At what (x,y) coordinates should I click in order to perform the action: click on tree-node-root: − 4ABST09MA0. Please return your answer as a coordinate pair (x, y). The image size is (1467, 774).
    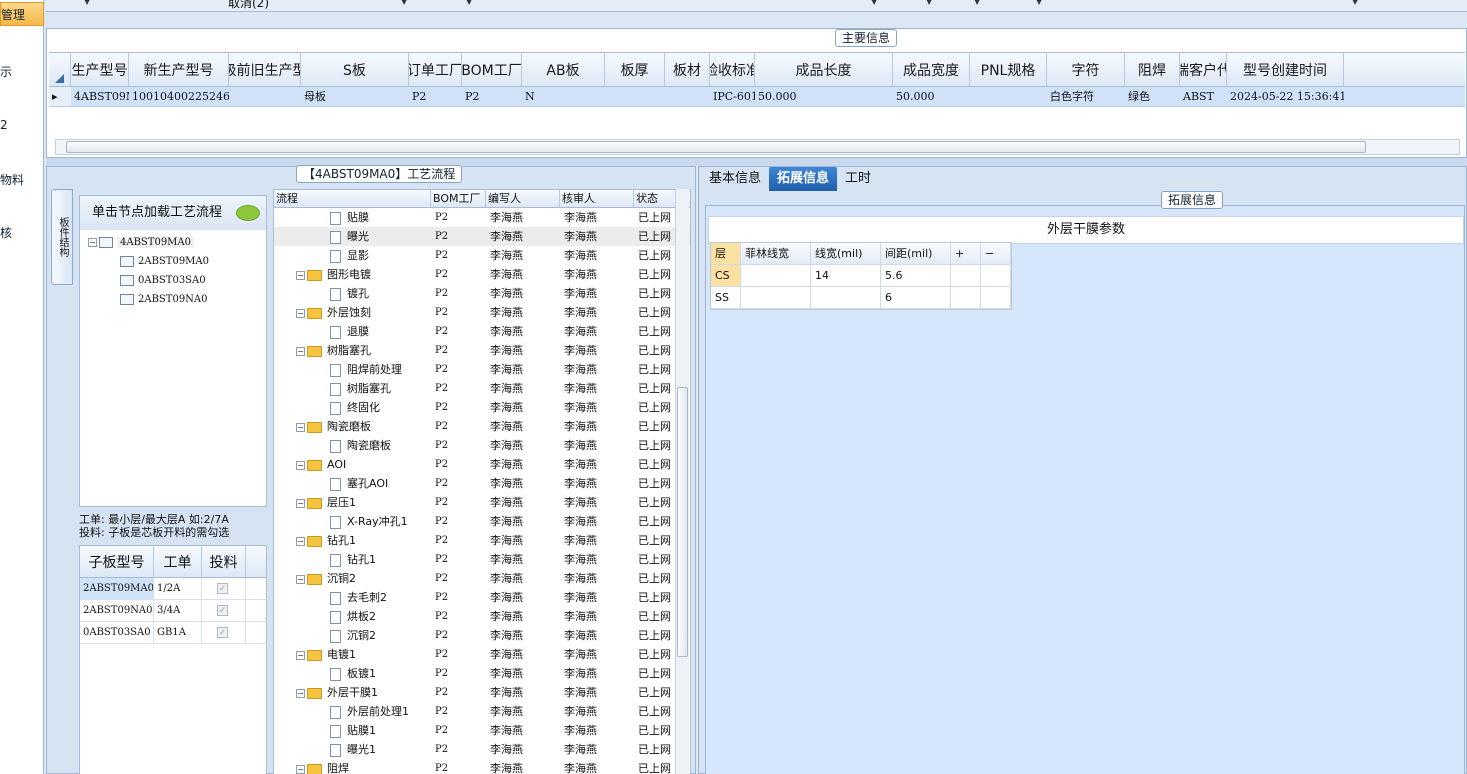
    Looking at the image, I should click on (141, 243).